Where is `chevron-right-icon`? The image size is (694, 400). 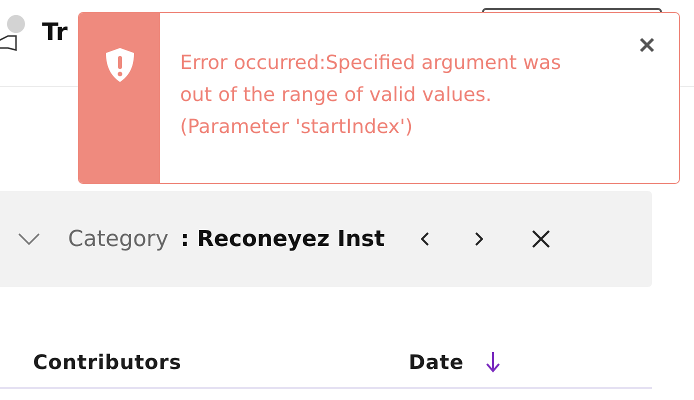
chevron-right-icon is located at coordinates (478, 239).